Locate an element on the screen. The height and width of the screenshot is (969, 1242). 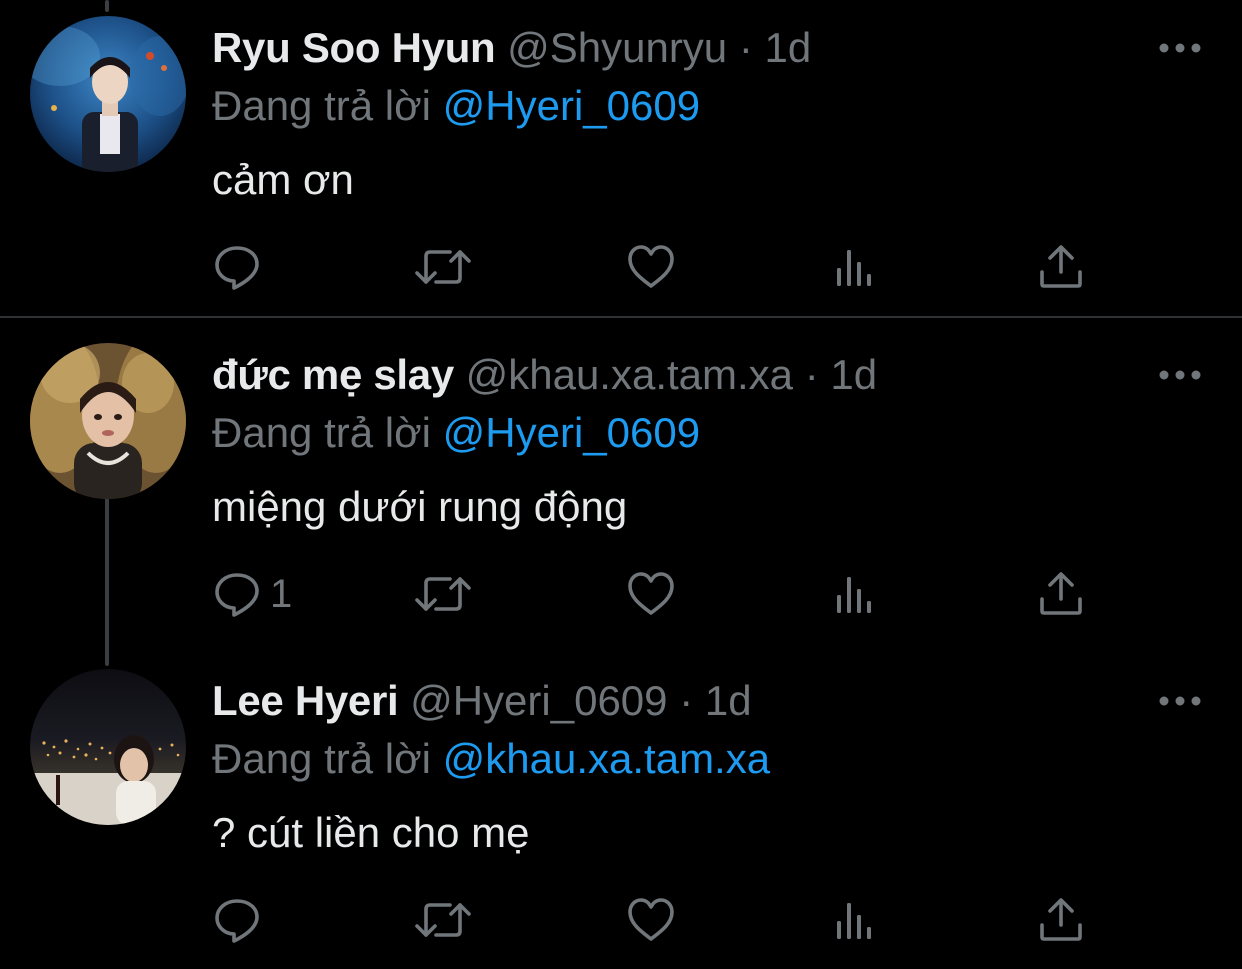
tweet-divider is located at coordinates (621, 317).